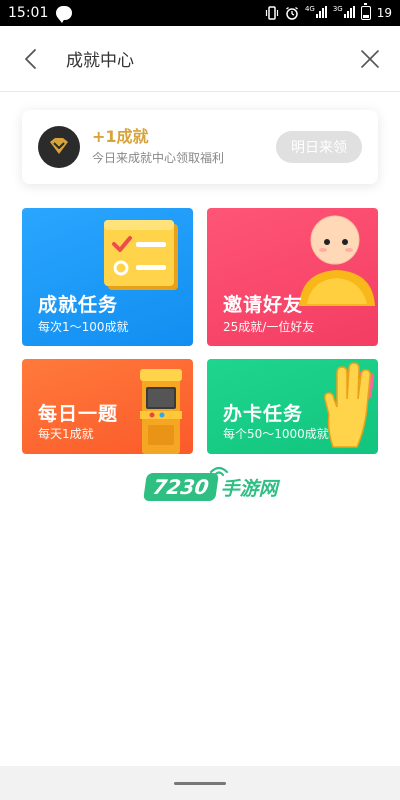 Image resolution: width=400 pixels, height=800 pixels. What do you see at coordinates (78, 414) in the screenshot?
I see `task-title: 每日一题` at bounding box center [78, 414].